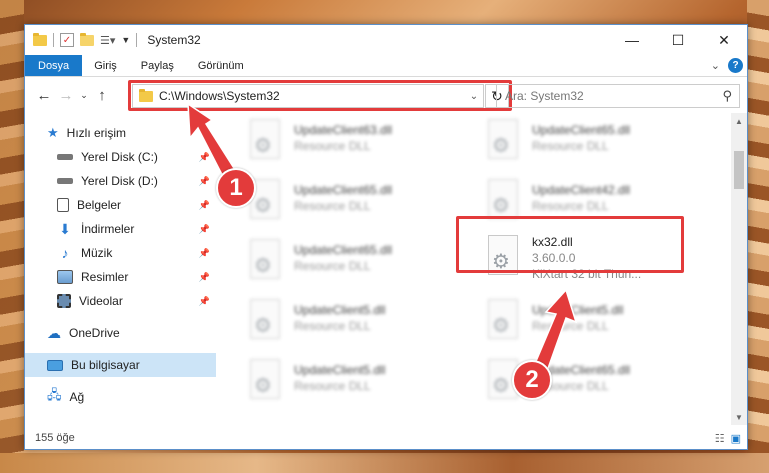  I want to click on sidebar-item-label: Yerel Disk (D:), so click(119, 181).